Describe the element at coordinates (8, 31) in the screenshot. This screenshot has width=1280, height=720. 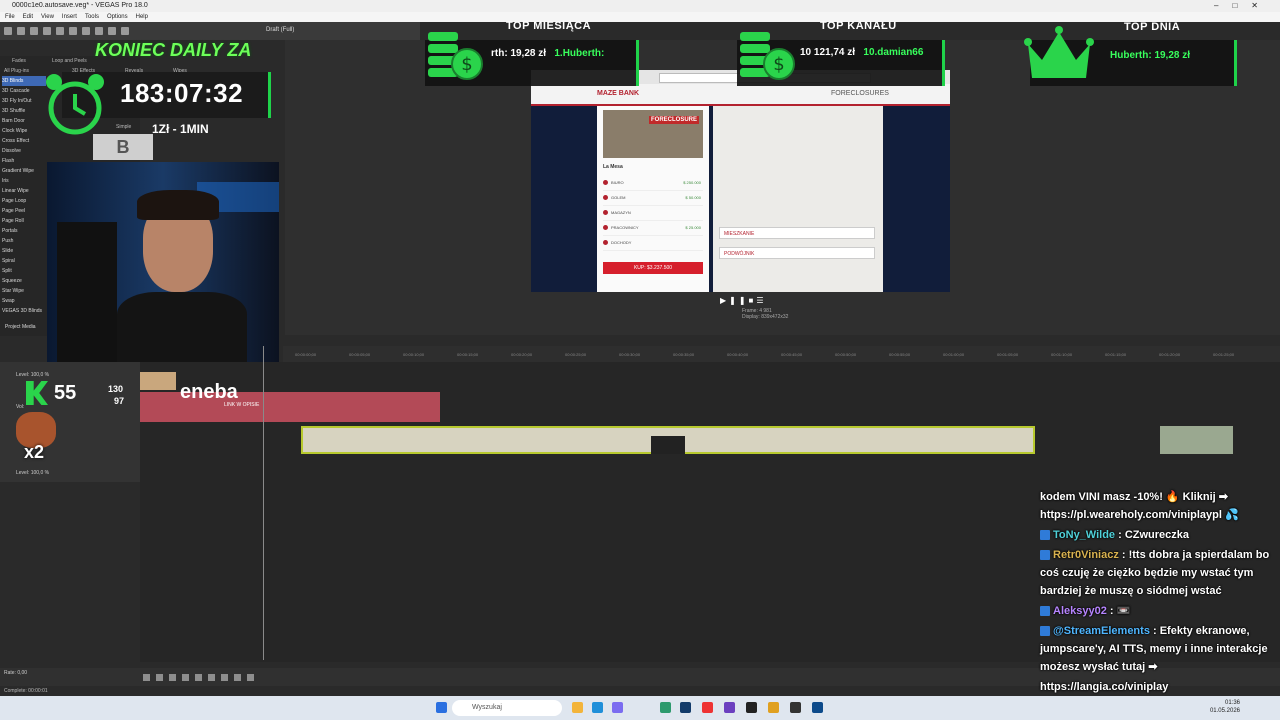
I see `new-icon` at that location.